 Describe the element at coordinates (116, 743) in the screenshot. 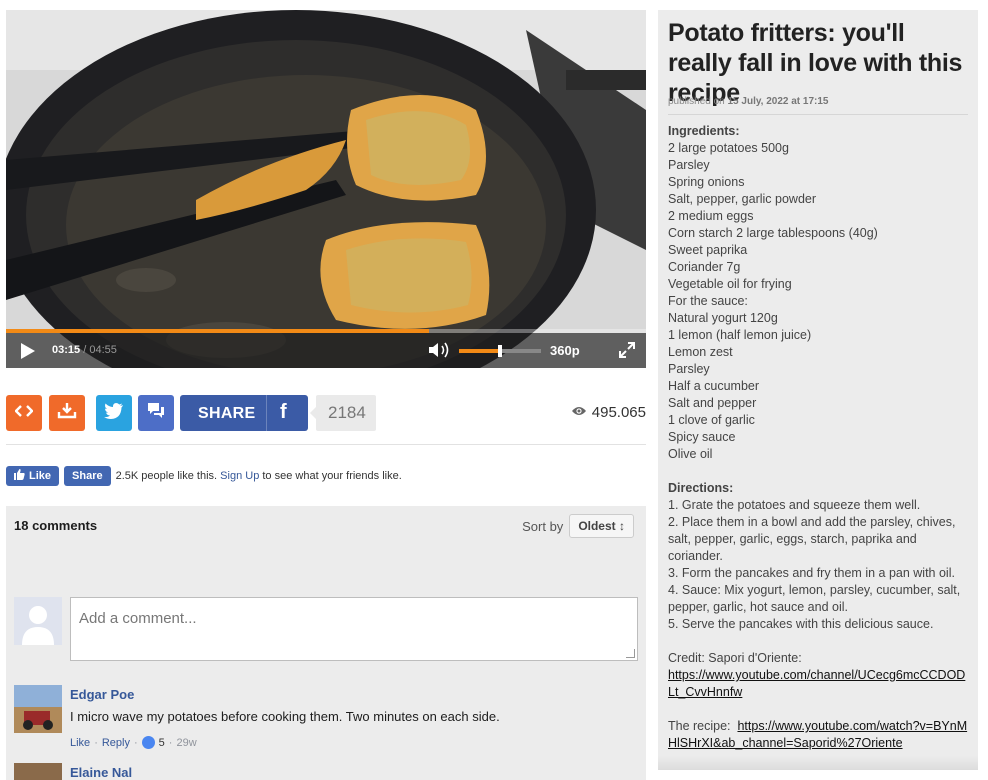

I see `comment-reply-link: Reply` at that location.